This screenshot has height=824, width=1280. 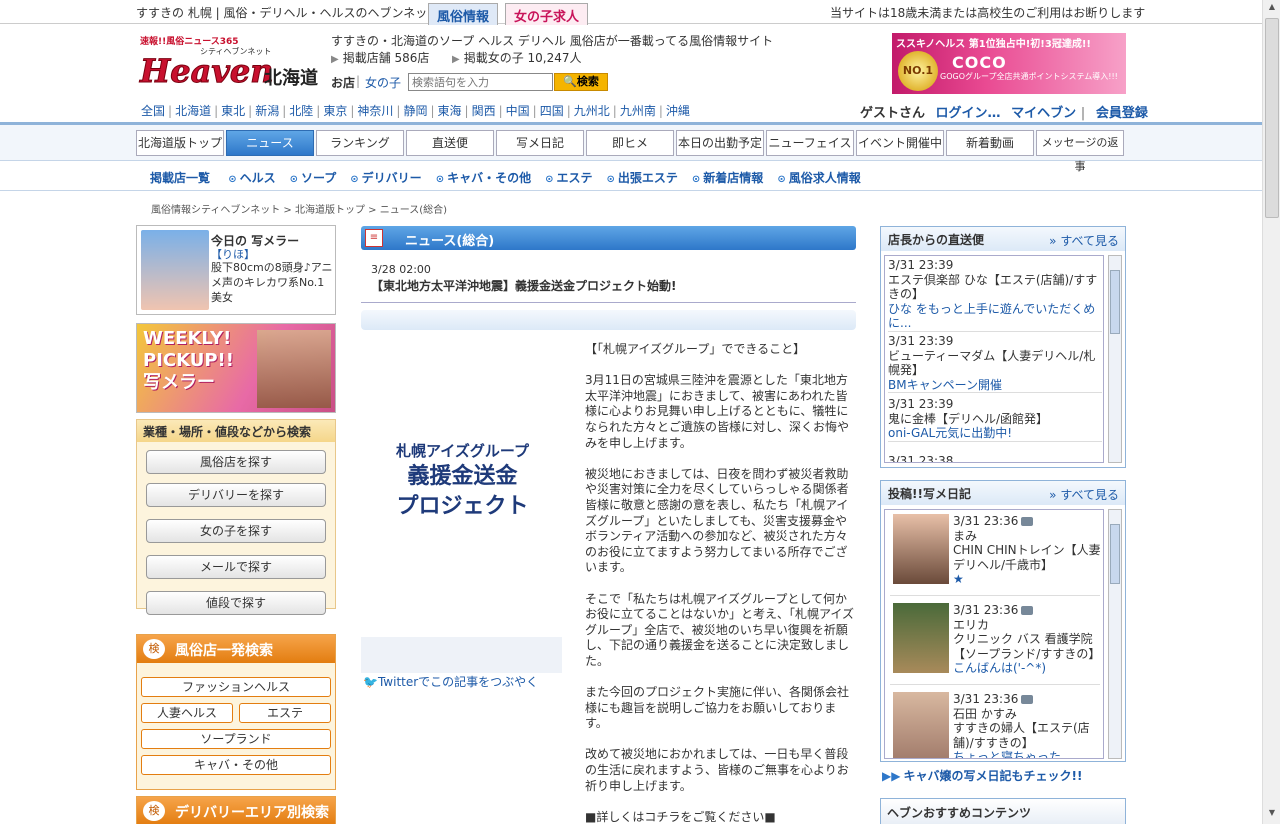 I want to click on item-date: 3/31 23:36, so click(x=986, y=699).